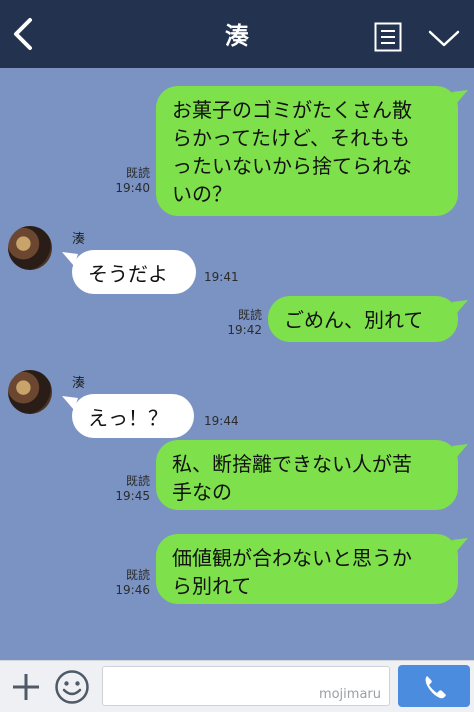  I want to click on chat-header: 湊, so click(237, 34).